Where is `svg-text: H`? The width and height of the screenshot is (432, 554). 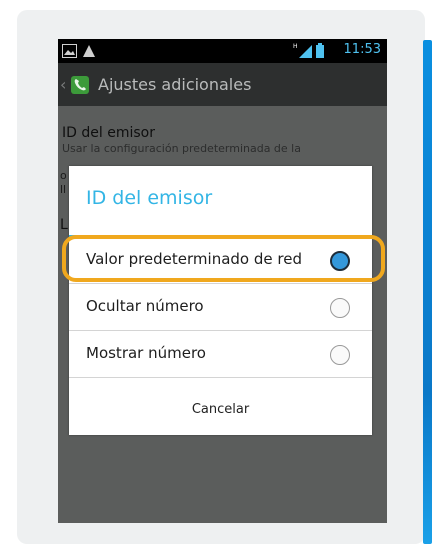
svg-text: H is located at coordinates (295, 46).